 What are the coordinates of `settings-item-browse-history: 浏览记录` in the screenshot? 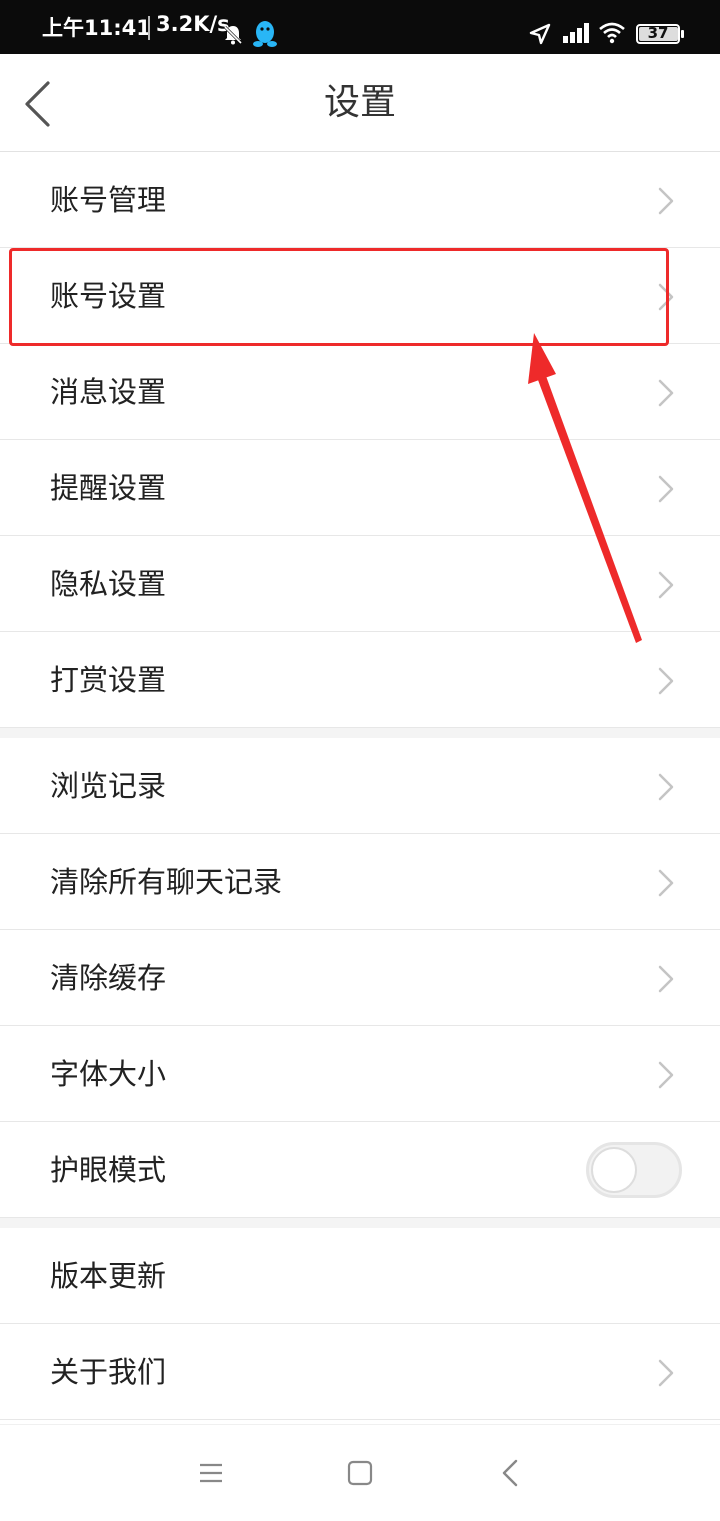 It's located at (360, 786).